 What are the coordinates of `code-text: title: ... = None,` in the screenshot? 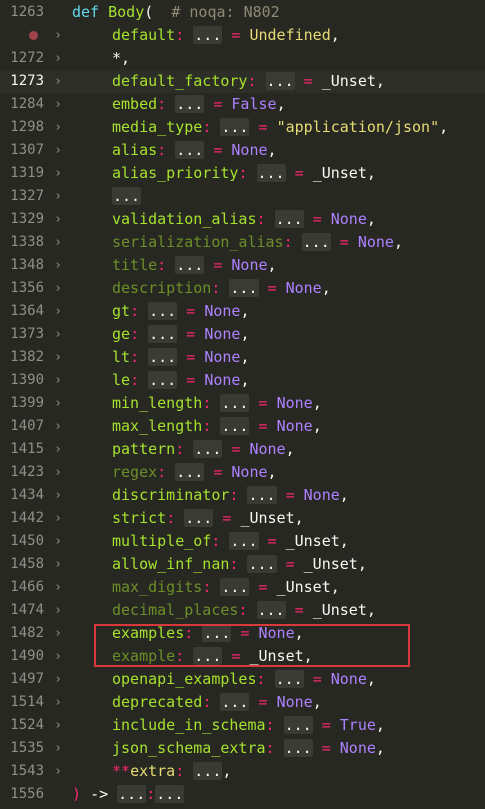 It's located at (174, 265).